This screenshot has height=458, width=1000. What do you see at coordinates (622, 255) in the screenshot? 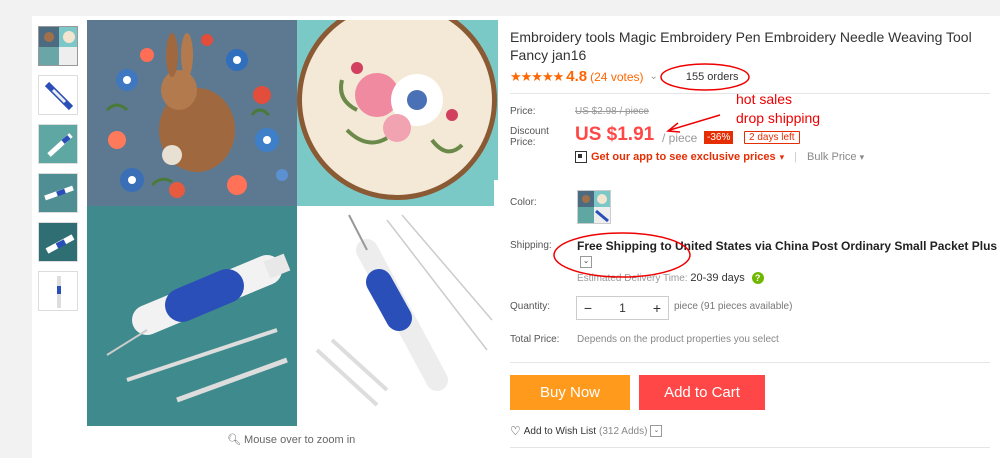
I see `shipping-circle` at bounding box center [622, 255].